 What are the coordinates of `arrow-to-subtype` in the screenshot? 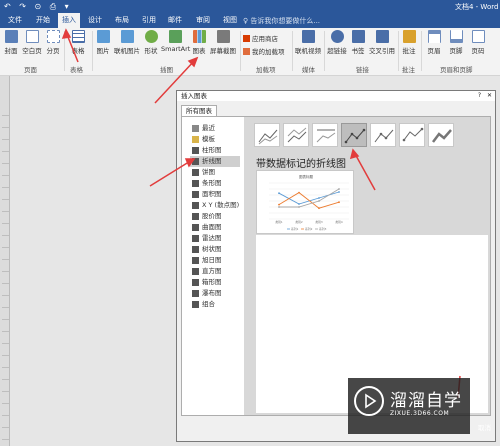 It's located at (364, 171).